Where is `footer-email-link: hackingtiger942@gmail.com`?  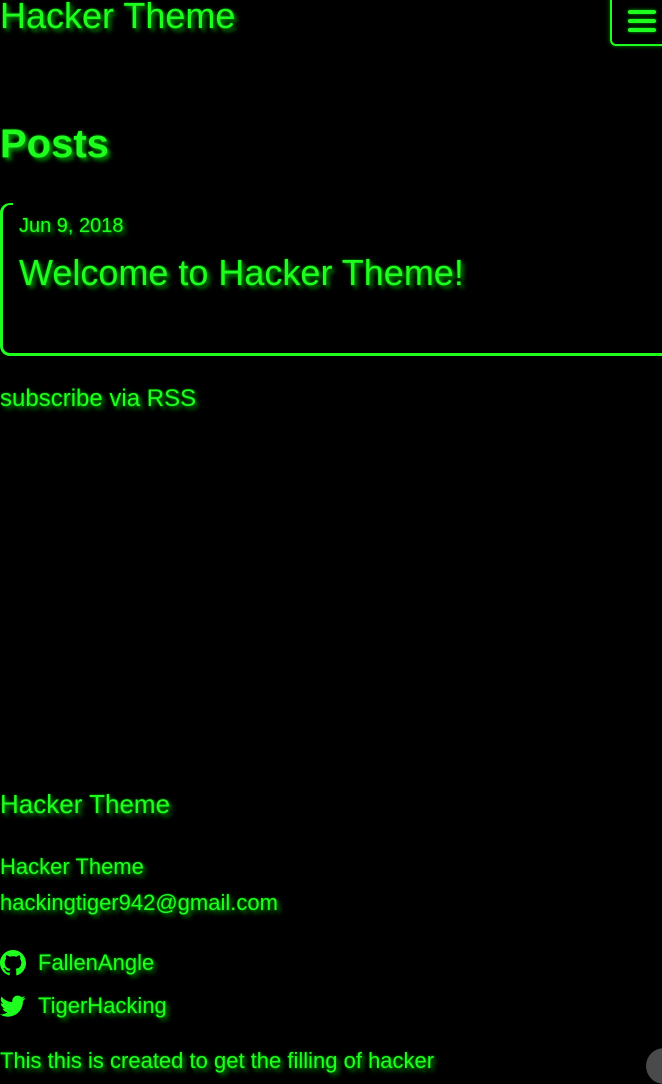 footer-email-link: hackingtiger942@gmail.com is located at coordinates (139, 903).